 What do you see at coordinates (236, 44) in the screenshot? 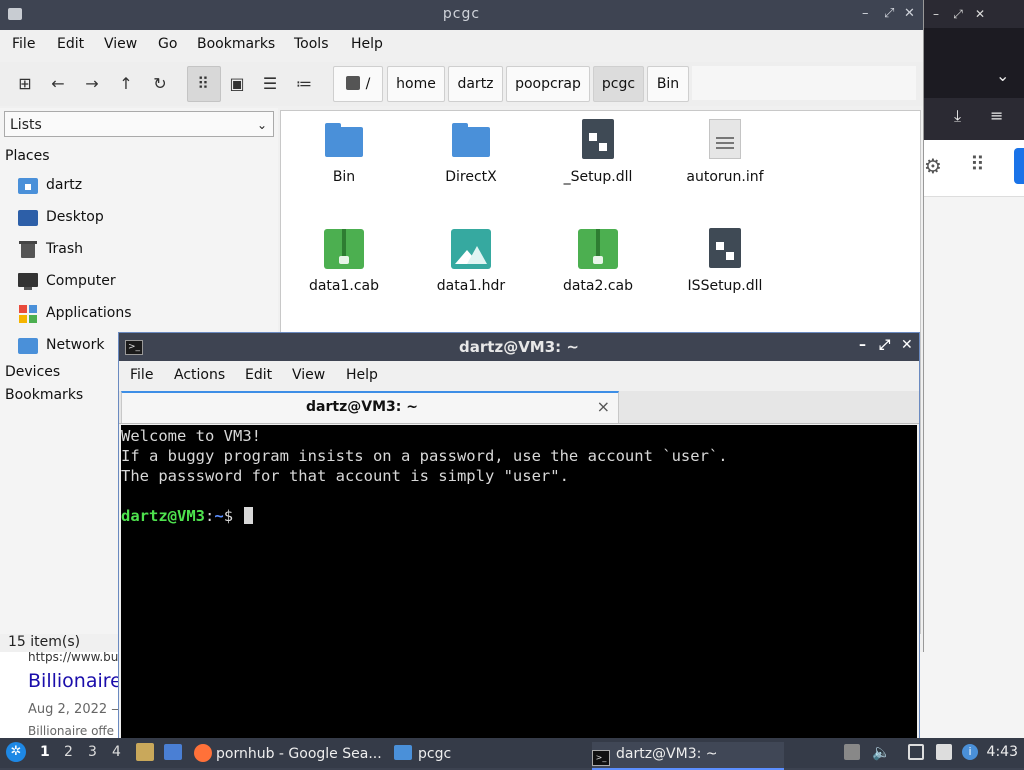
I see `menu-bookmarks: Bookmarks` at bounding box center [236, 44].